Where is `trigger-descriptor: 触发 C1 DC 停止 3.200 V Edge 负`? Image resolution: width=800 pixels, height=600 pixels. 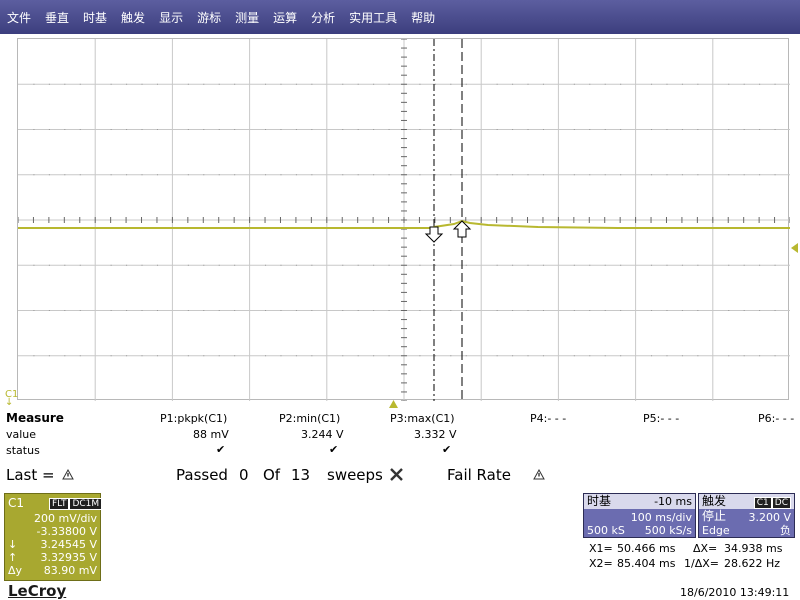 trigger-descriptor: 触发 C1 DC 停止 3.200 V Edge 负 is located at coordinates (746, 515).